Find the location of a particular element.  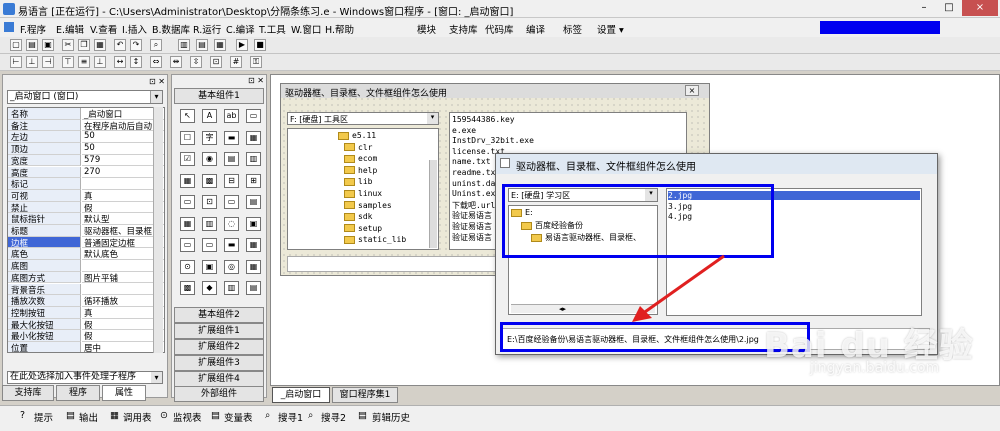

variable-icon: ▤ is located at coordinates (215, 415).